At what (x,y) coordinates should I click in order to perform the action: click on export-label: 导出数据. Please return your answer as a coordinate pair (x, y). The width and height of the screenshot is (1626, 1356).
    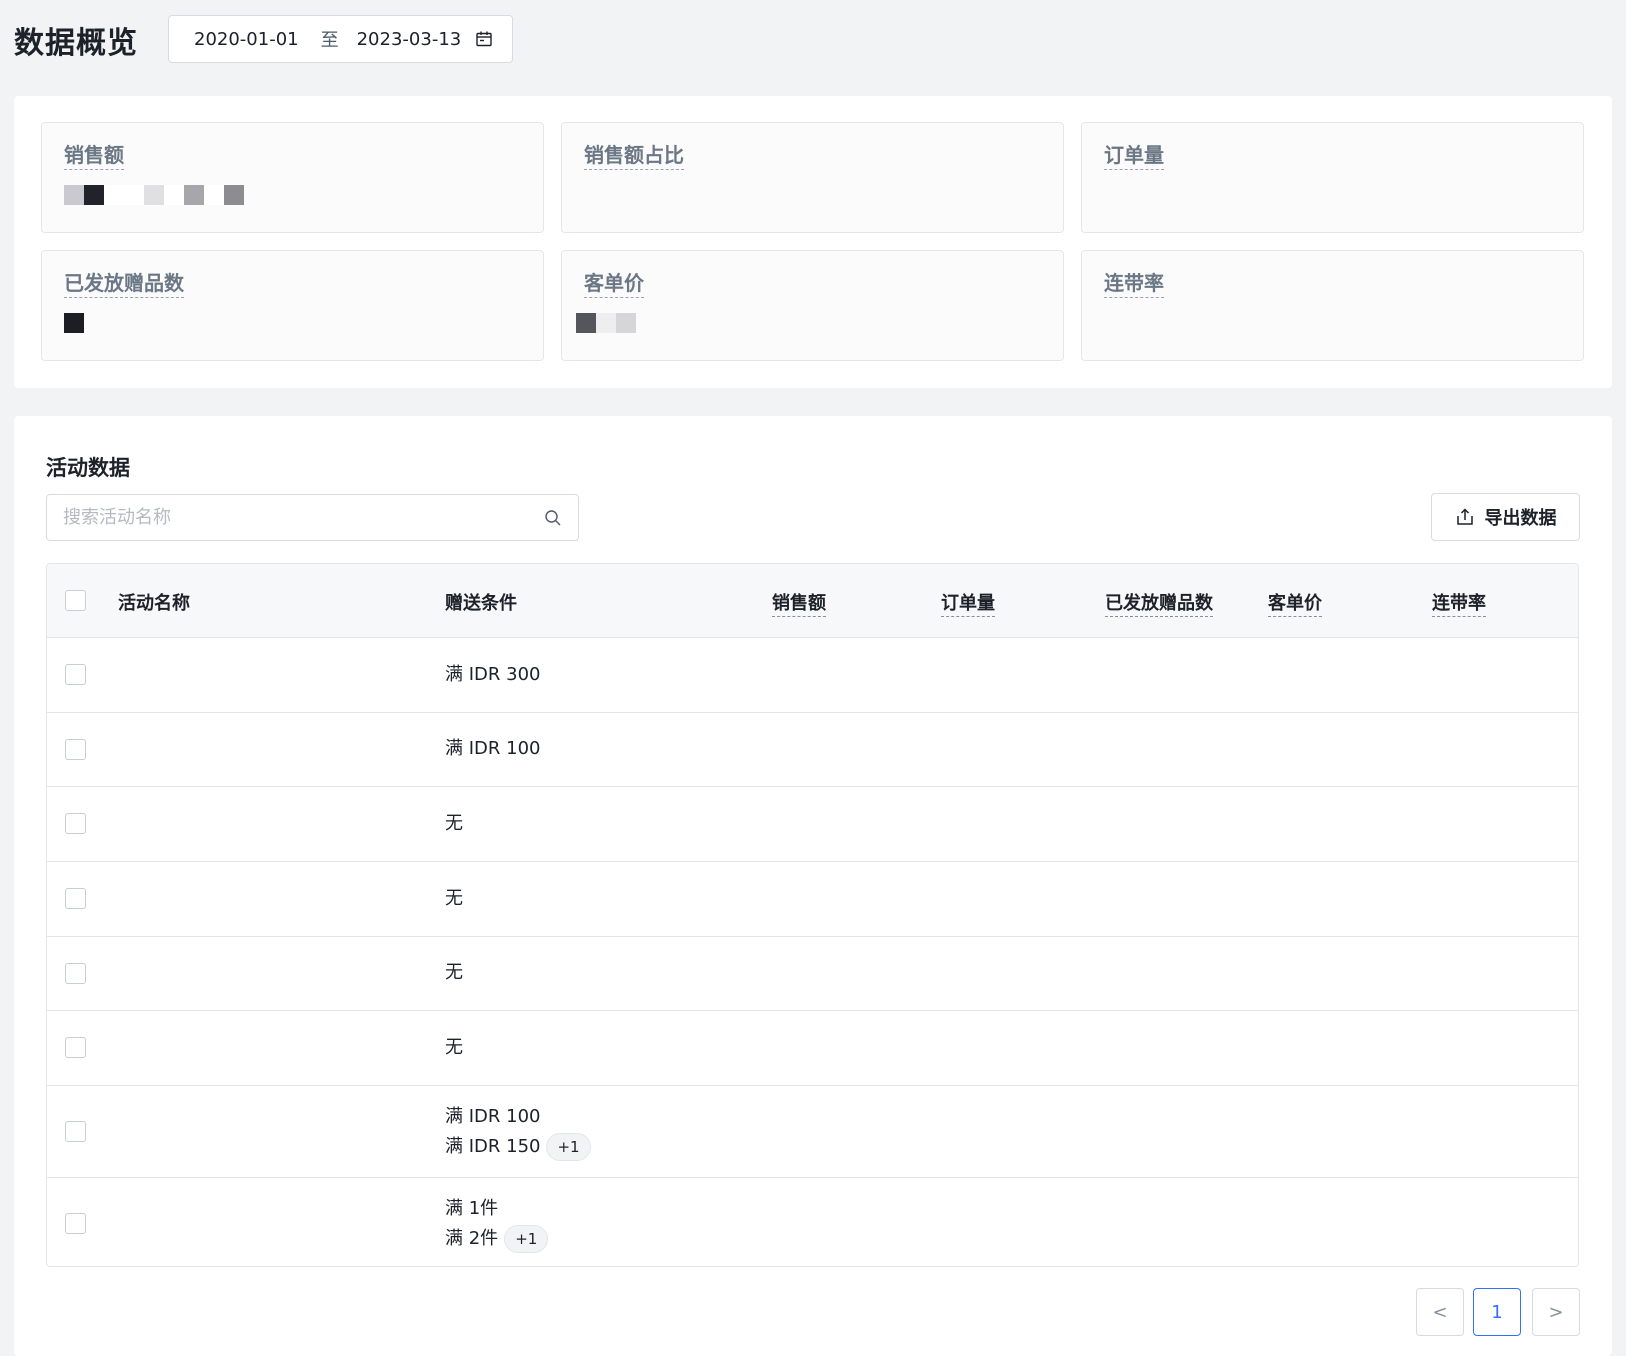
    Looking at the image, I should click on (1520, 518).